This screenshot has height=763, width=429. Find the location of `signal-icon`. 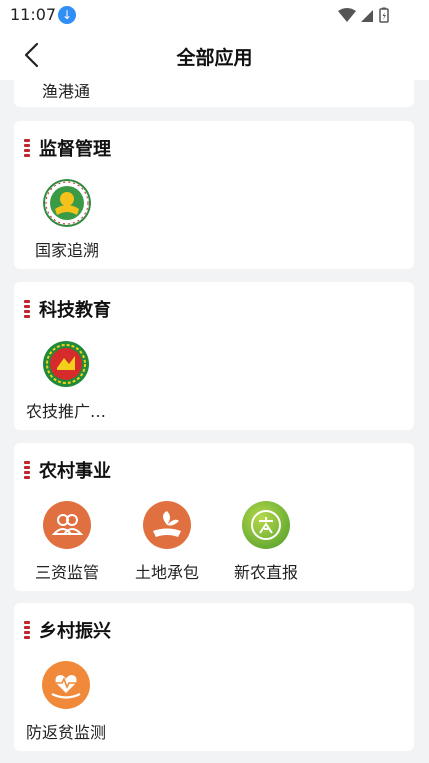

signal-icon is located at coordinates (367, 16).